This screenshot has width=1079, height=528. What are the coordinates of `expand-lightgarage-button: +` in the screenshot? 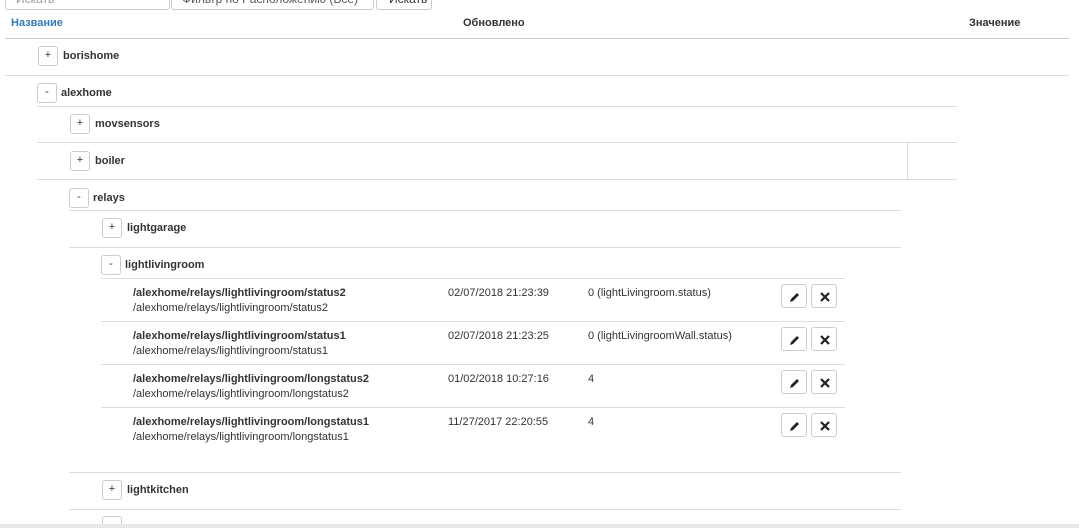 It's located at (112, 228).